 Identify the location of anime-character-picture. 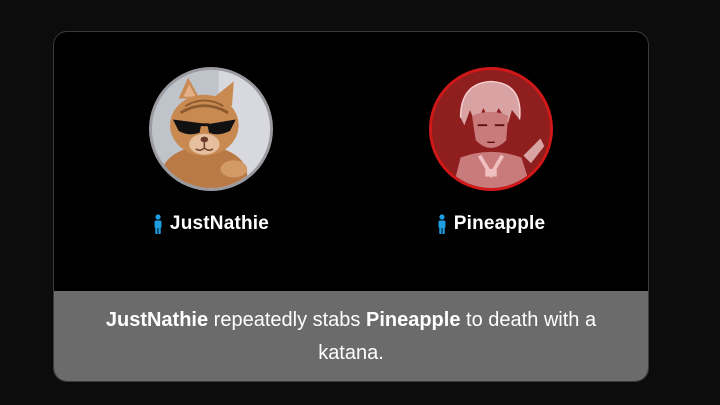
(491, 129).